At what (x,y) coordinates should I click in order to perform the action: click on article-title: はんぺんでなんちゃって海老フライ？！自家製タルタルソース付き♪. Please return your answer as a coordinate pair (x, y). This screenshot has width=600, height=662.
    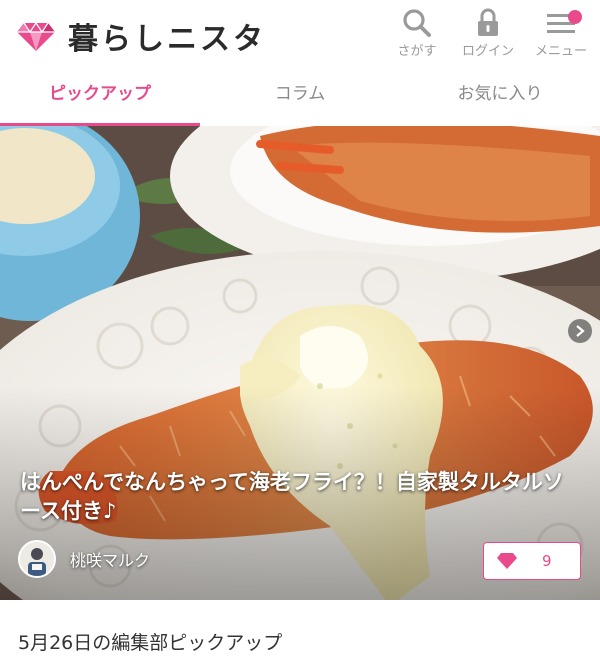
    Looking at the image, I should click on (300, 497).